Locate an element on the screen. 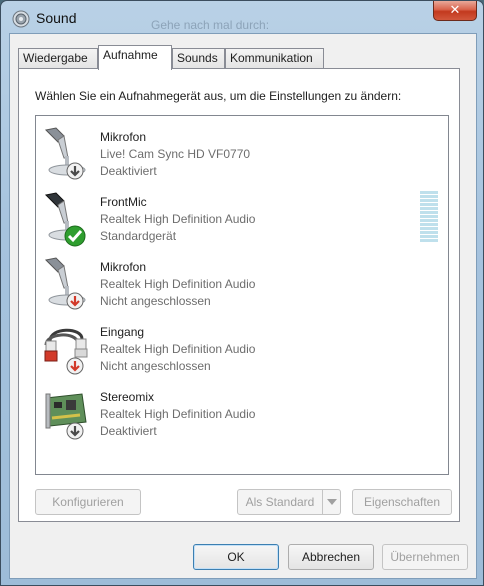 Image resolution: width=484 pixels, height=586 pixels. tab-aufnahme: Aufnahme is located at coordinates (135, 57).